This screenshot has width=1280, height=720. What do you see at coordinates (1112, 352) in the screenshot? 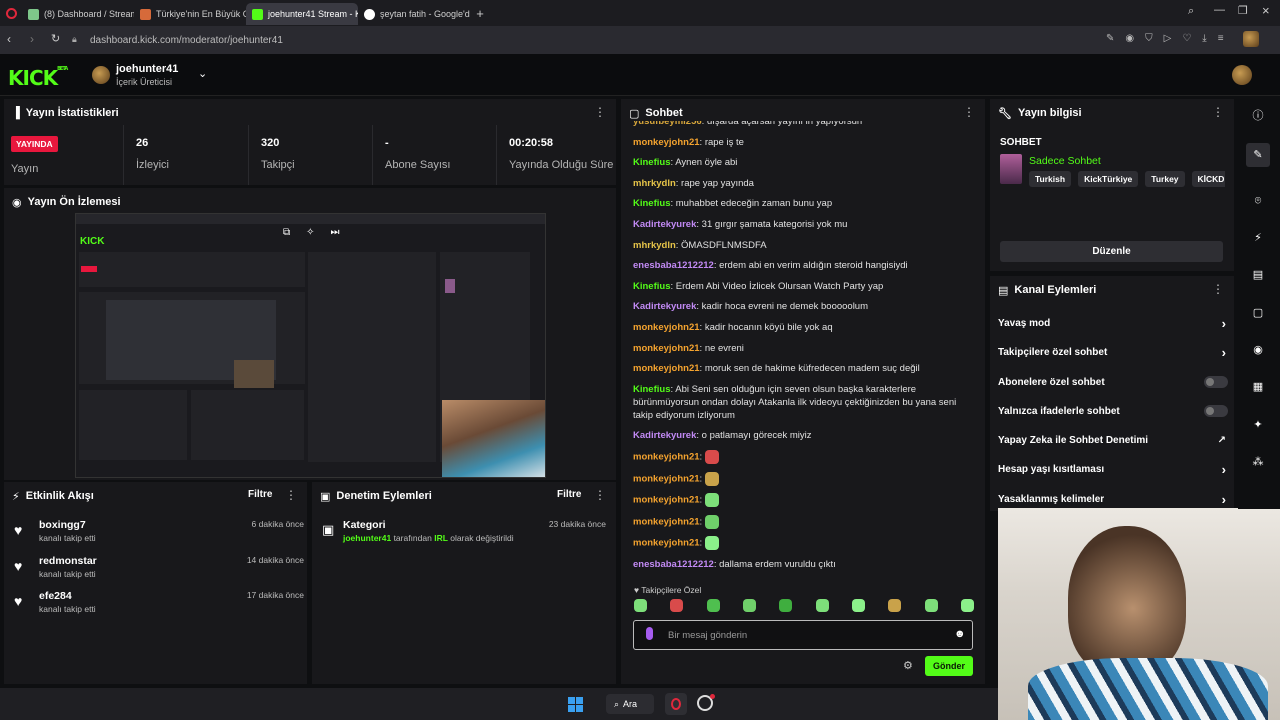
I see `followers-chat-action: Takipçilere özel sohbet ›` at bounding box center [1112, 352].